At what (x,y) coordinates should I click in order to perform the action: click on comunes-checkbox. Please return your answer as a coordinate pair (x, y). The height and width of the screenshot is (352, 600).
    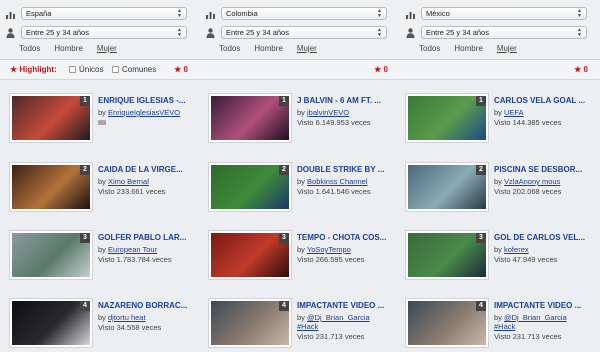
    Looking at the image, I should click on (115, 69).